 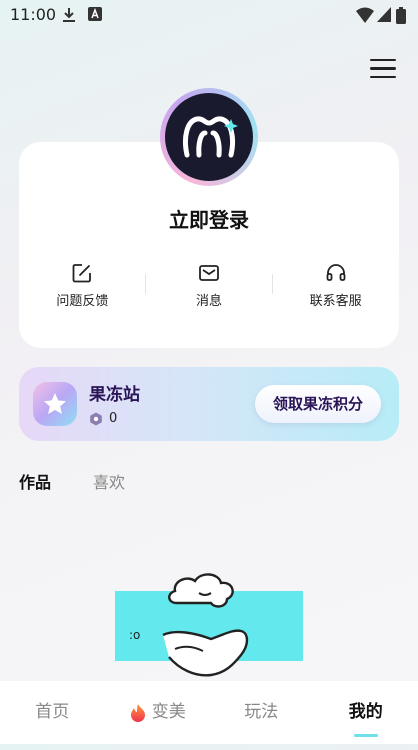 I want to click on login-button: 立即登录, so click(x=209, y=218).